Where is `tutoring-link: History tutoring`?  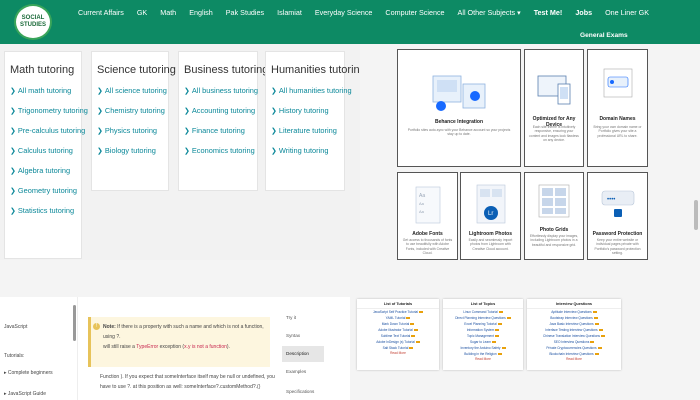 tutoring-link: History tutoring is located at coordinates (307, 110).